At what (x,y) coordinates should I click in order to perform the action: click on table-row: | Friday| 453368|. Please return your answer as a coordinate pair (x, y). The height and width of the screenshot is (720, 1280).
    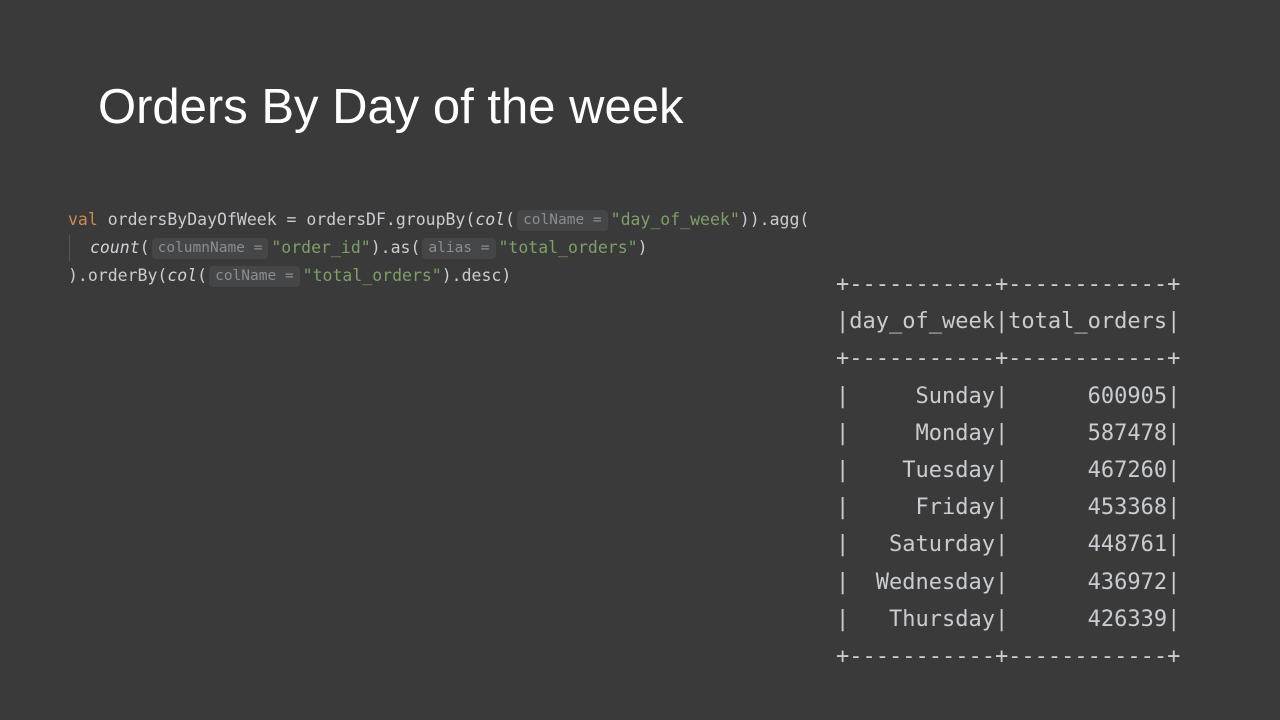
    Looking at the image, I should click on (1008, 508).